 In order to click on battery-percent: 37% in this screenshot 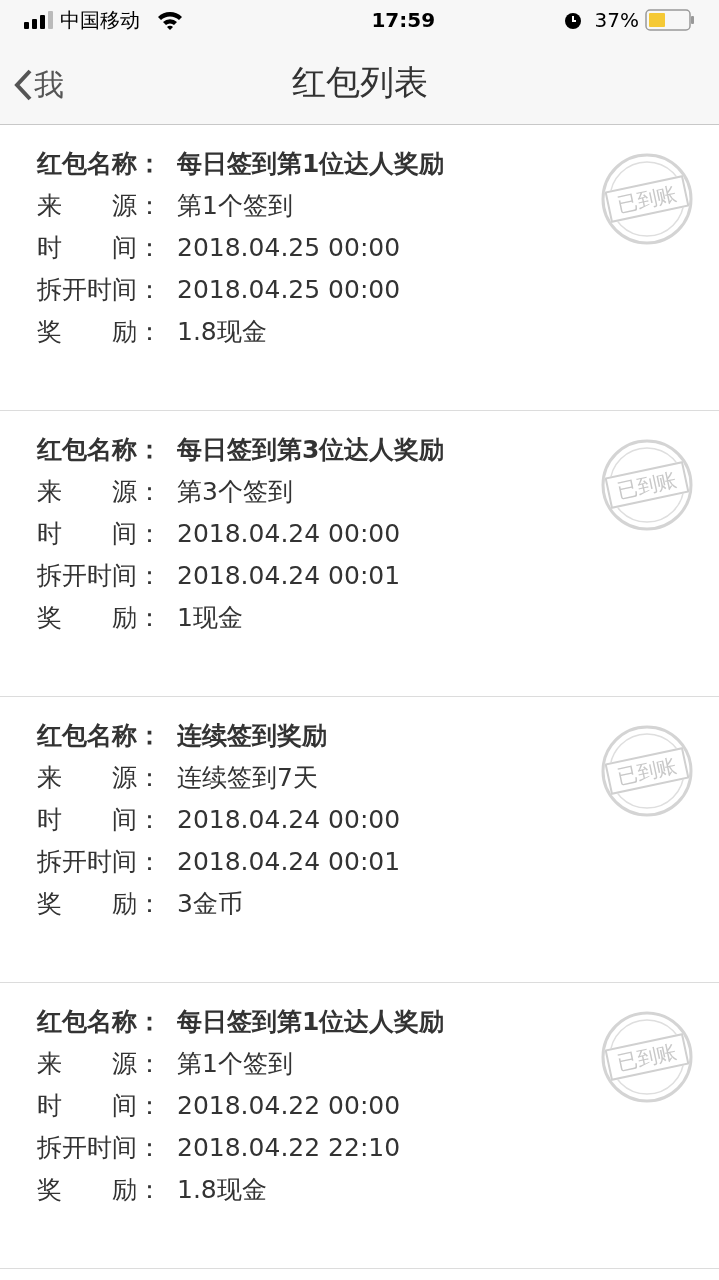, I will do `click(616, 20)`.